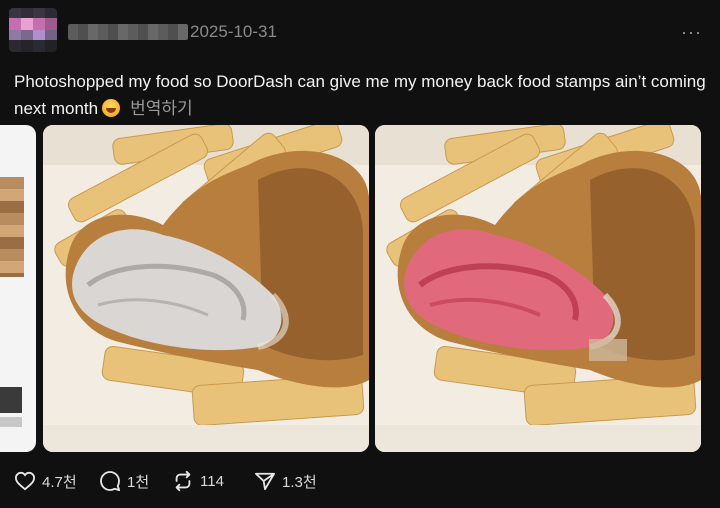 Image resolution: width=720 pixels, height=508 pixels. What do you see at coordinates (691, 32) in the screenshot?
I see `more-options-icon: ···` at bounding box center [691, 32].